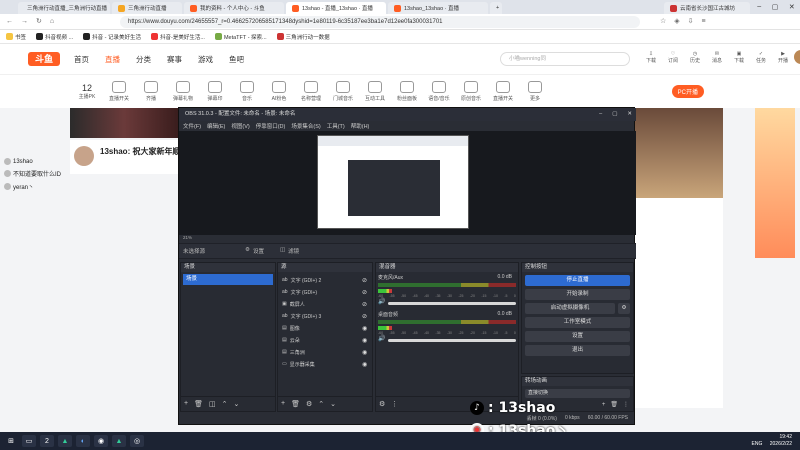  What do you see at coordinates (183, 91) in the screenshot?
I see `category-item: 弹幕礼物` at bounding box center [183, 91].